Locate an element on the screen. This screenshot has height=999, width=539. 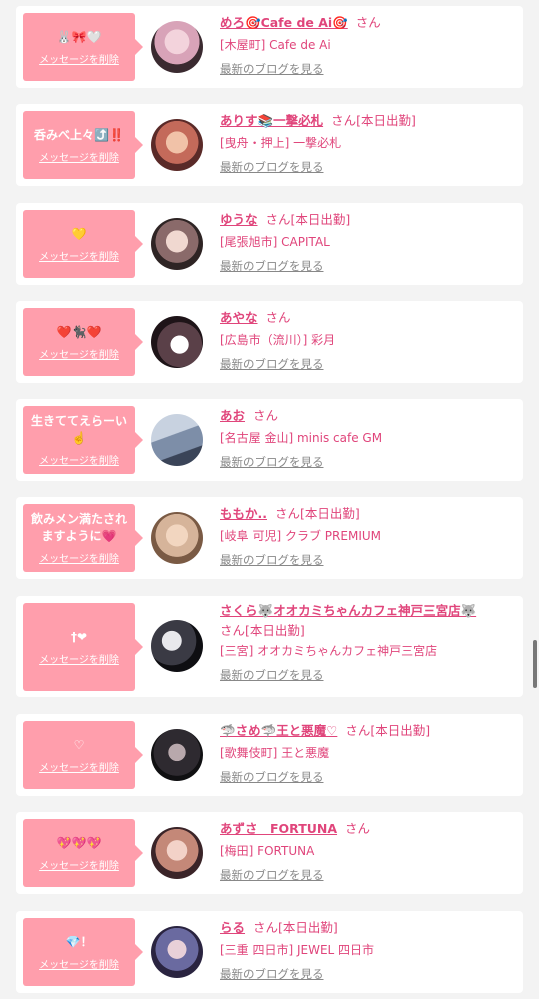
message-bubble: 💛 メッセージを削除 is located at coordinates (83, 244).